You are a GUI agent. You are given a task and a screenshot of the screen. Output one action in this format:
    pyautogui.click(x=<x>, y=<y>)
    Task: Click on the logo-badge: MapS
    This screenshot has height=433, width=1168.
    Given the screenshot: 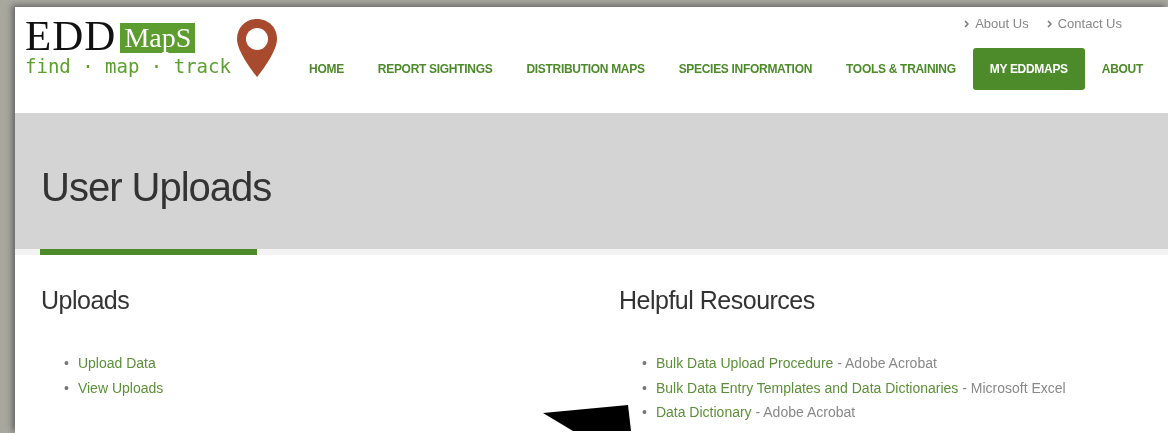 What is the action you would take?
    pyautogui.click(x=158, y=38)
    